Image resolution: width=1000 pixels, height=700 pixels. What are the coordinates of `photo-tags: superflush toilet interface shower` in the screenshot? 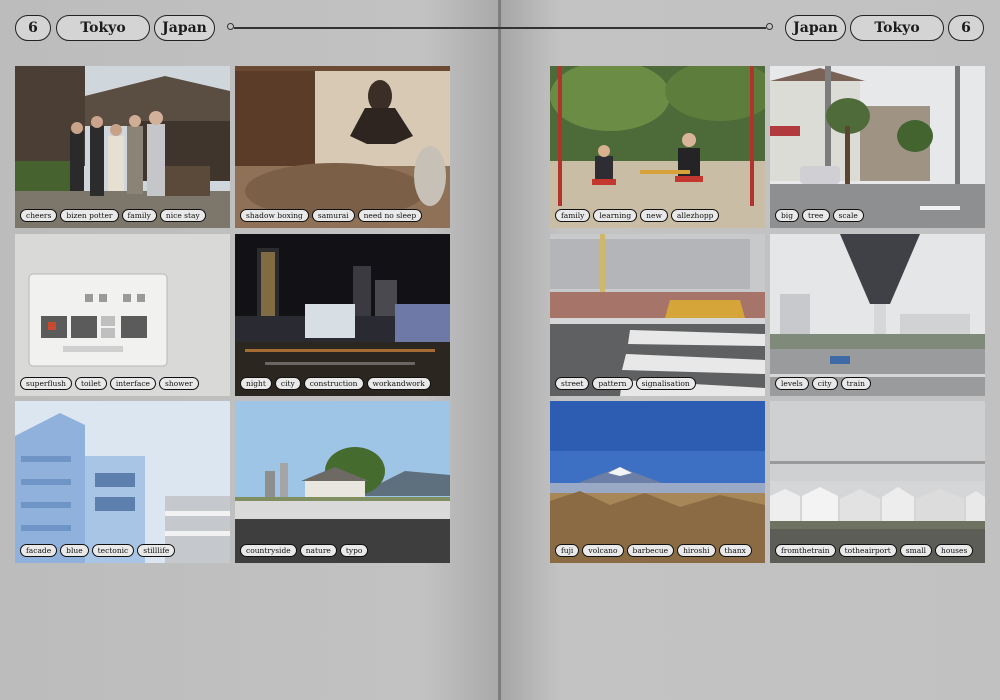 It's located at (109, 383).